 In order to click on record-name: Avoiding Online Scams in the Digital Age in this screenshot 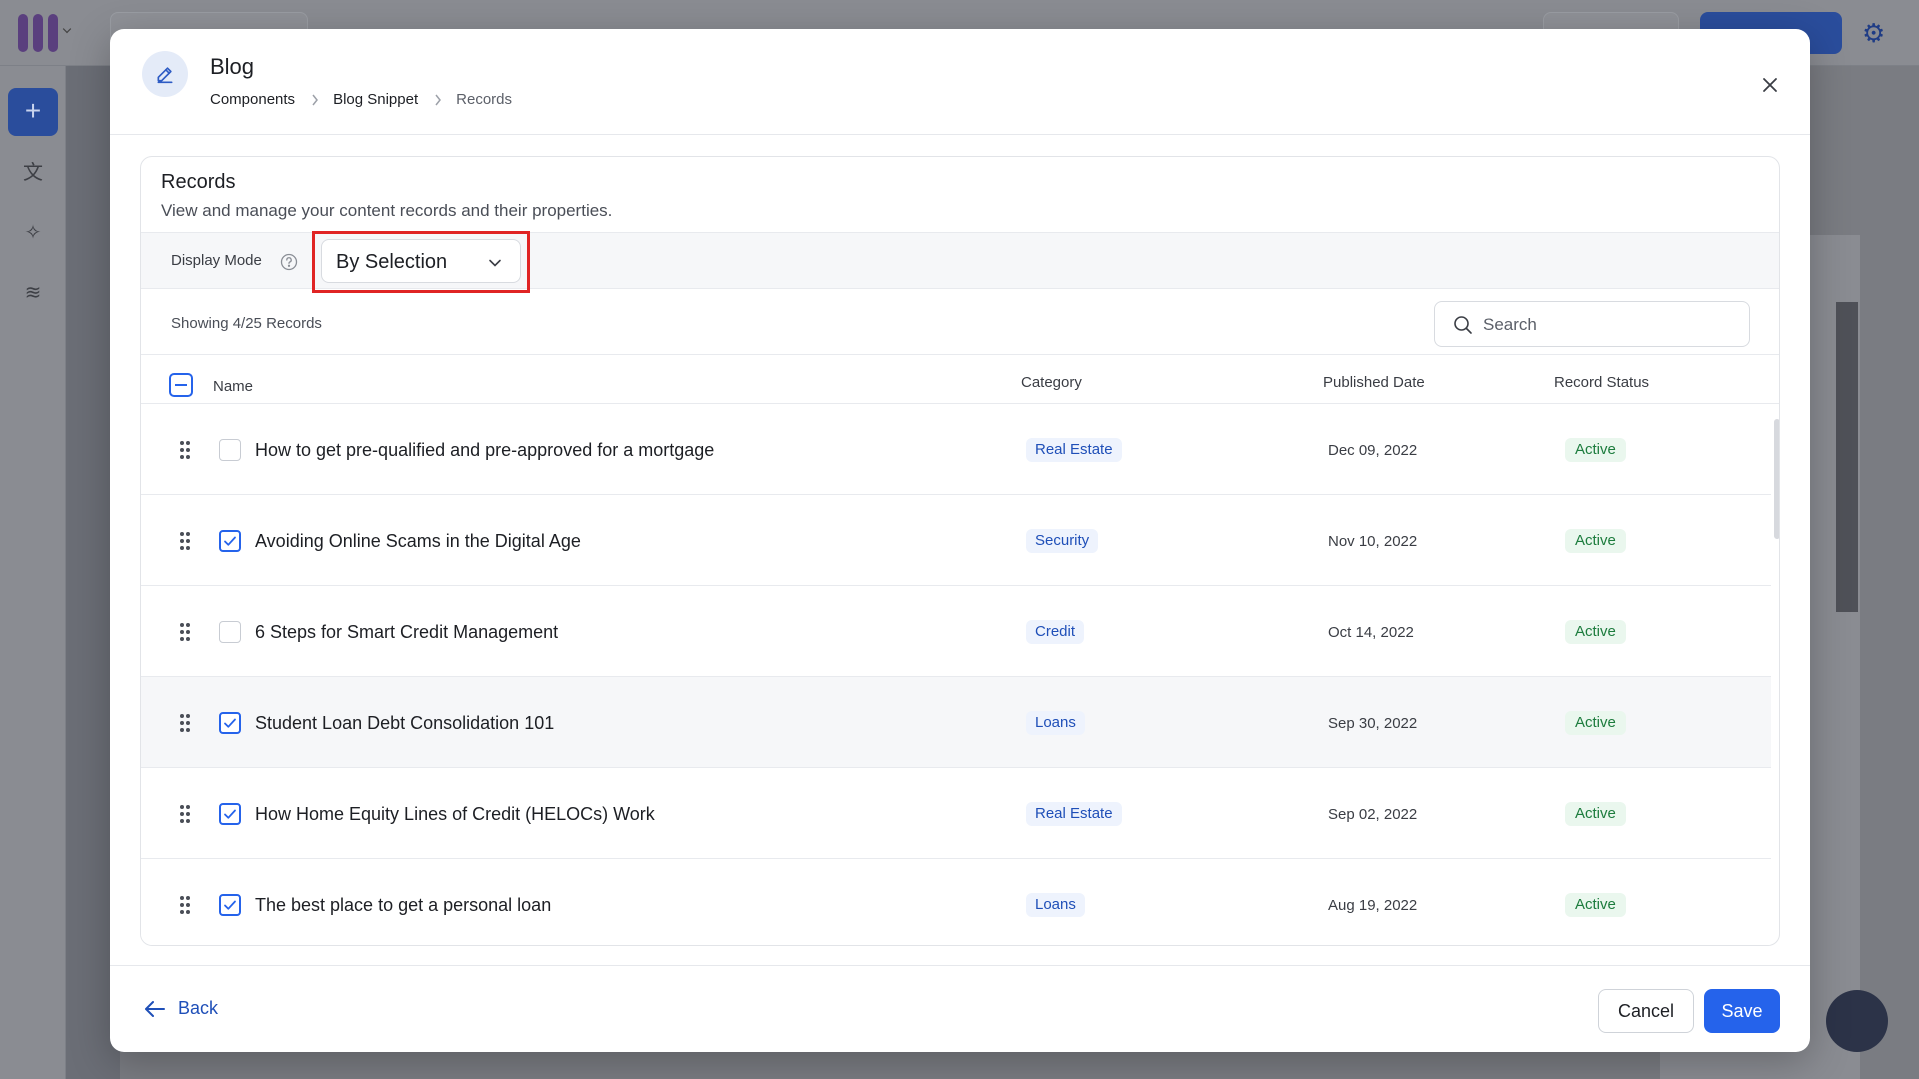, I will do `click(418, 541)`.